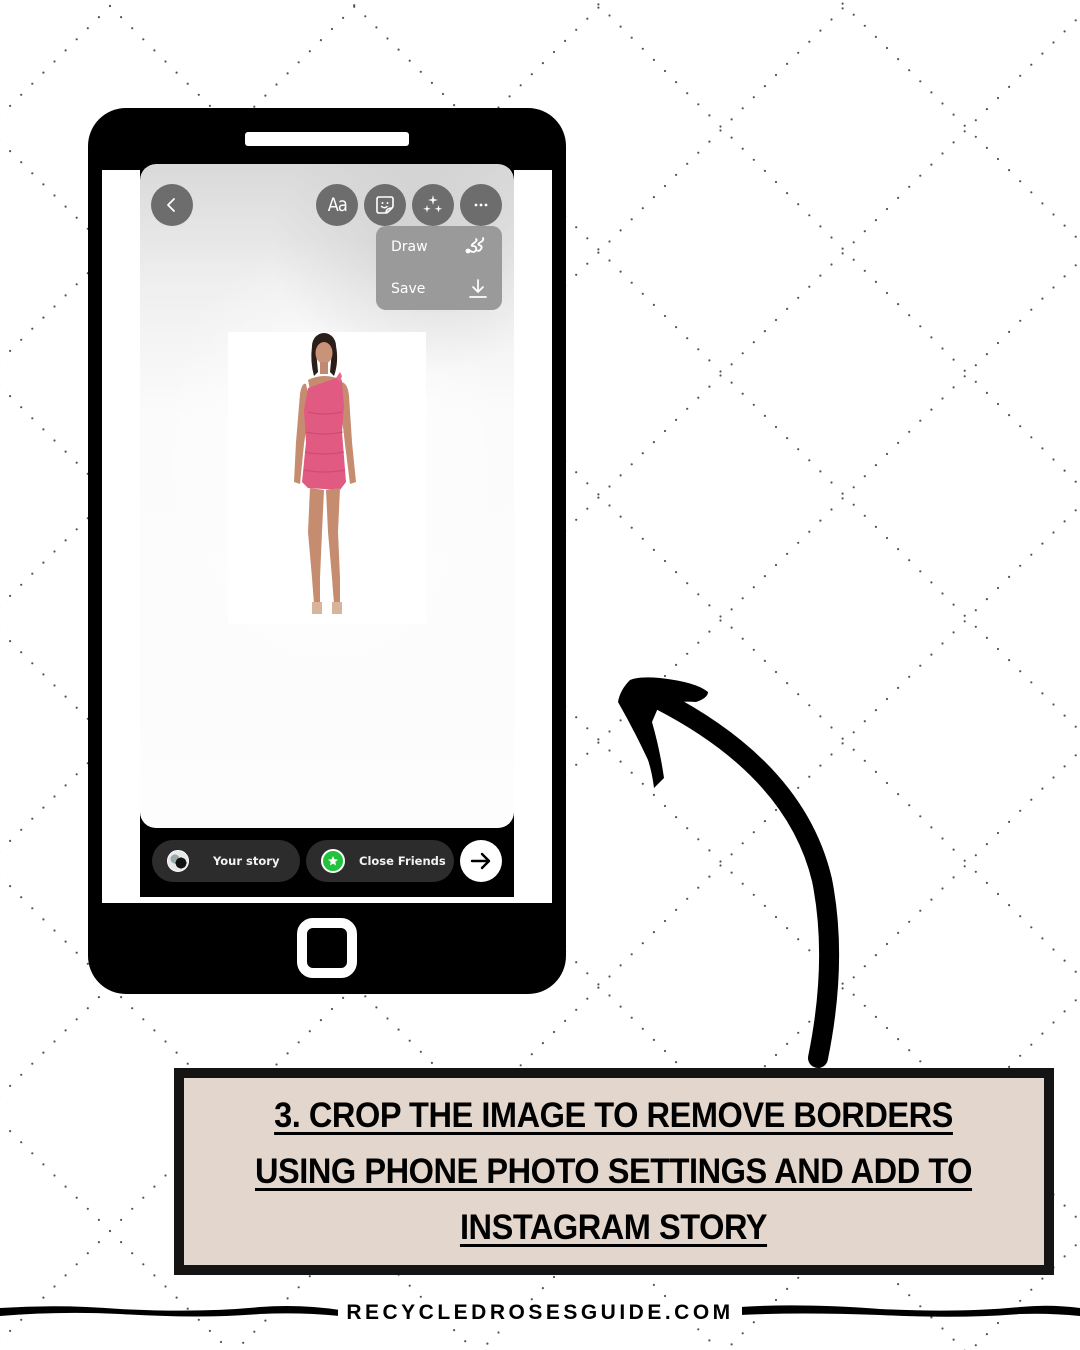 The height and width of the screenshot is (1350, 1080). I want to click on more-options-button, so click(481, 205).